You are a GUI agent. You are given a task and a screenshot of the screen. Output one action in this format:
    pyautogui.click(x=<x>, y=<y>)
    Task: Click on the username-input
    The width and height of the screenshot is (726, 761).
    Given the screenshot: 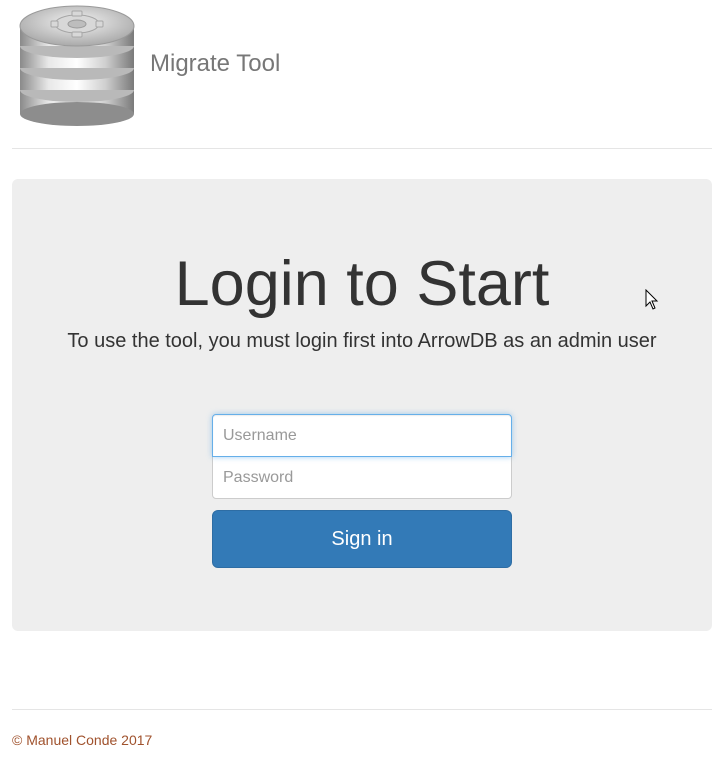 What is the action you would take?
    pyautogui.click(x=362, y=435)
    